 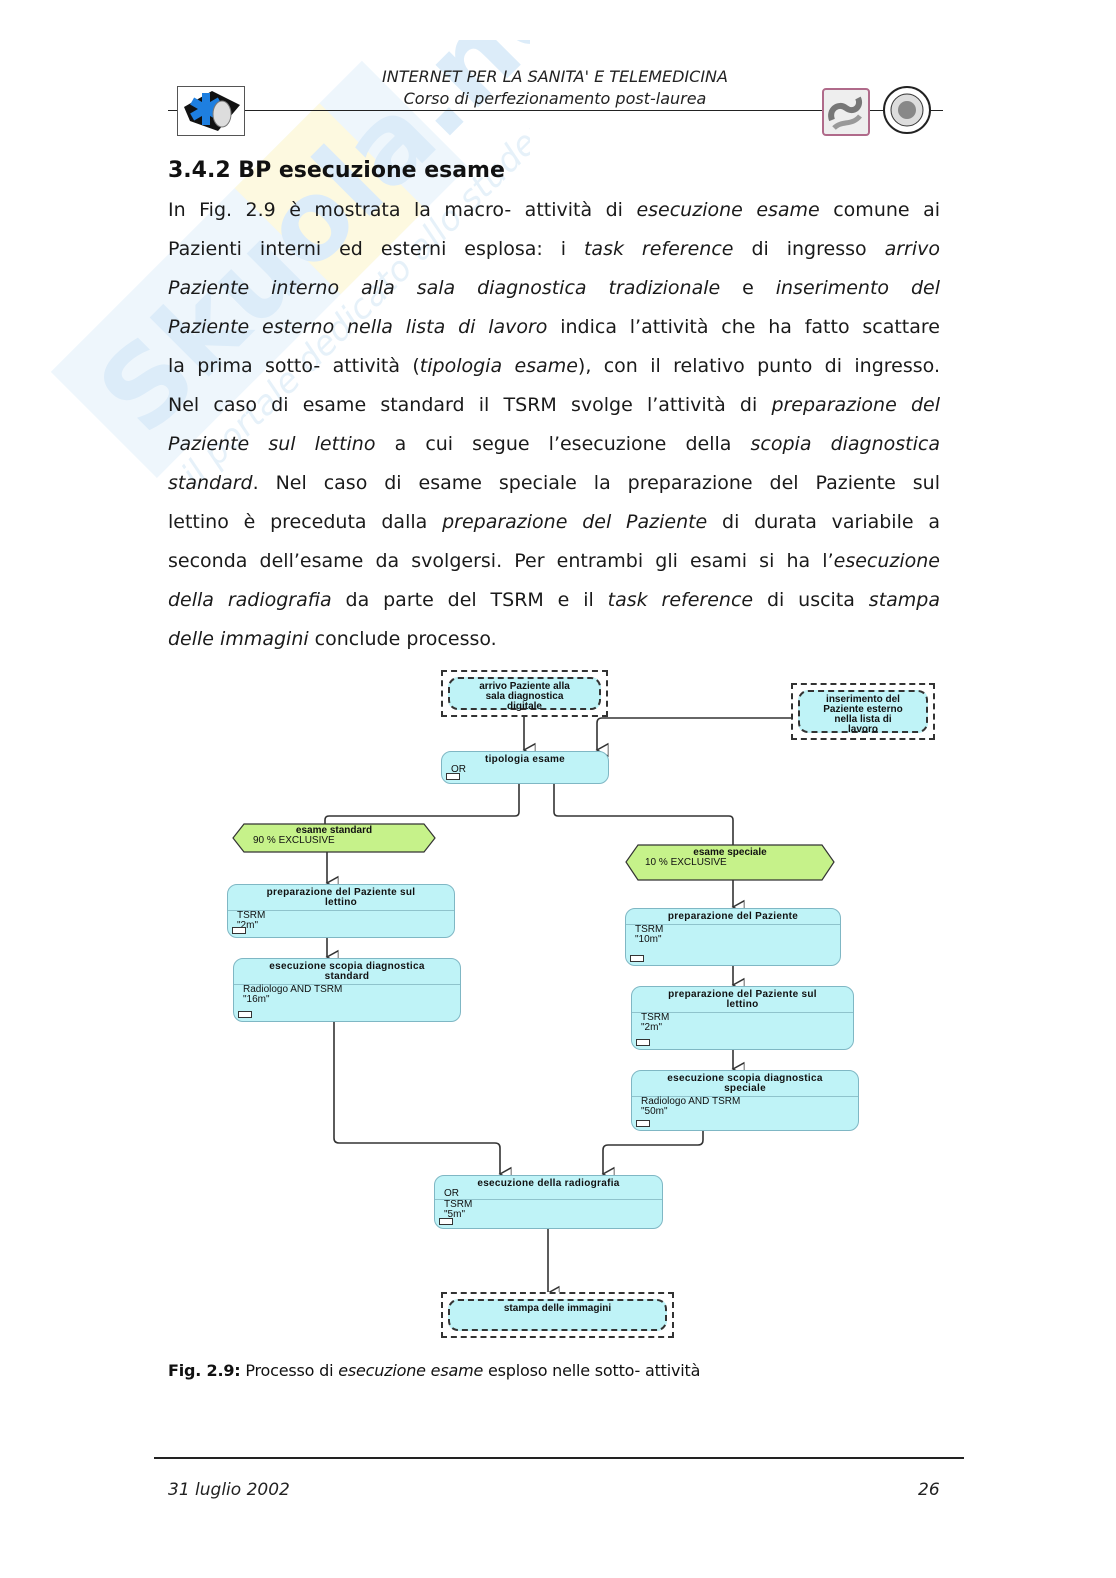 What do you see at coordinates (745, 1088) in the screenshot?
I see `activity-title: speciale` at bounding box center [745, 1088].